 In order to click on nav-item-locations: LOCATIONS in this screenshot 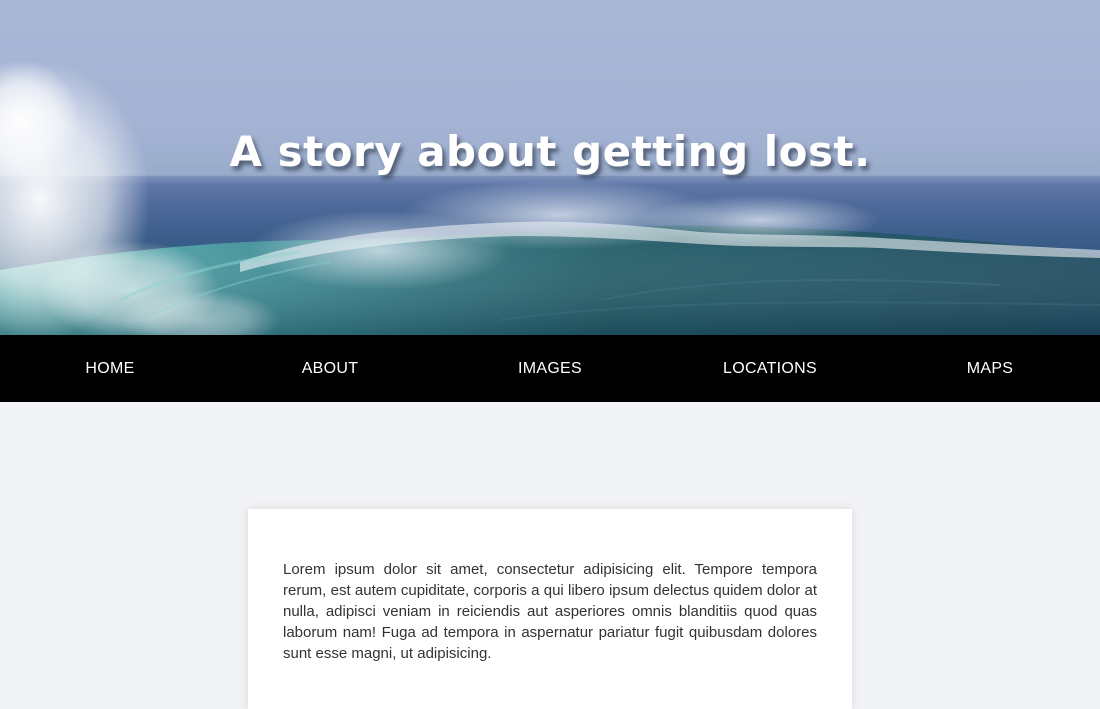, I will do `click(770, 369)`.